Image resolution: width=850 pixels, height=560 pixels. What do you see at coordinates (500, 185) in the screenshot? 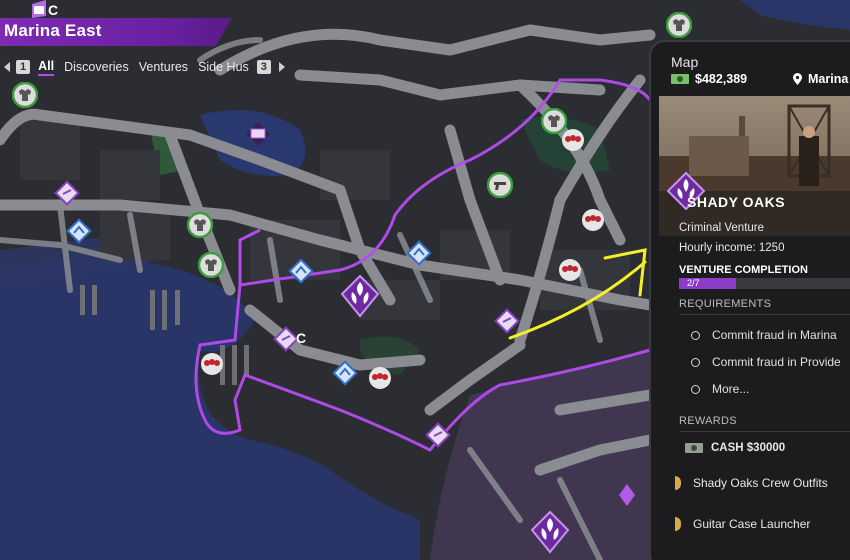
I see `gun-shop-icon` at bounding box center [500, 185].